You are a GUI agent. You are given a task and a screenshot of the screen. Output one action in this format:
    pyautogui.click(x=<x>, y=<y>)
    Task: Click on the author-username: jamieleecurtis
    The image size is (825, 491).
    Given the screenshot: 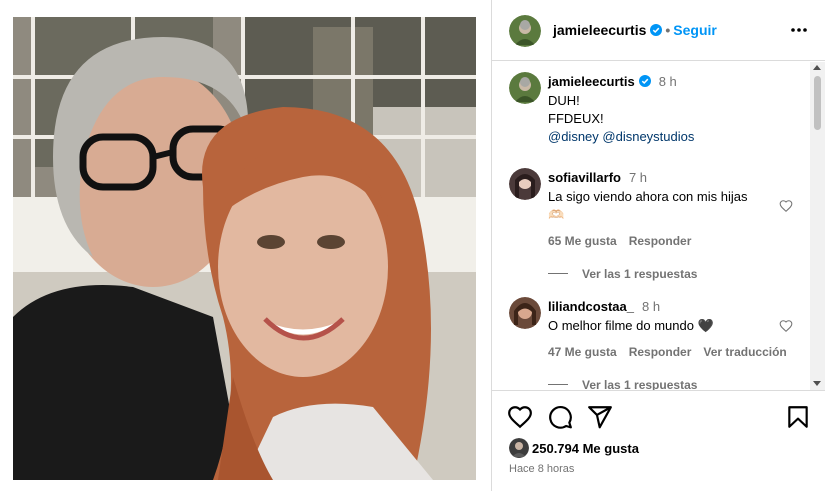 What is the action you would take?
    pyautogui.click(x=599, y=30)
    